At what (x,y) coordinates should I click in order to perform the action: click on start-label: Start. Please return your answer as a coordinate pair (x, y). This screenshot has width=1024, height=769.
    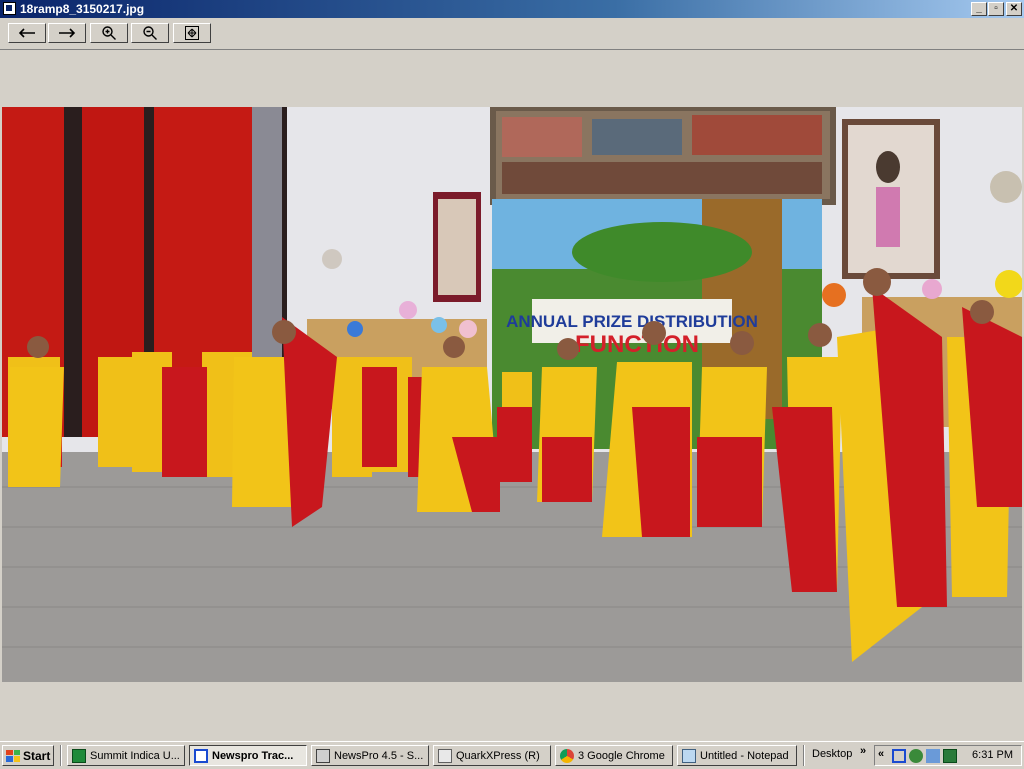
    Looking at the image, I should click on (37, 755).